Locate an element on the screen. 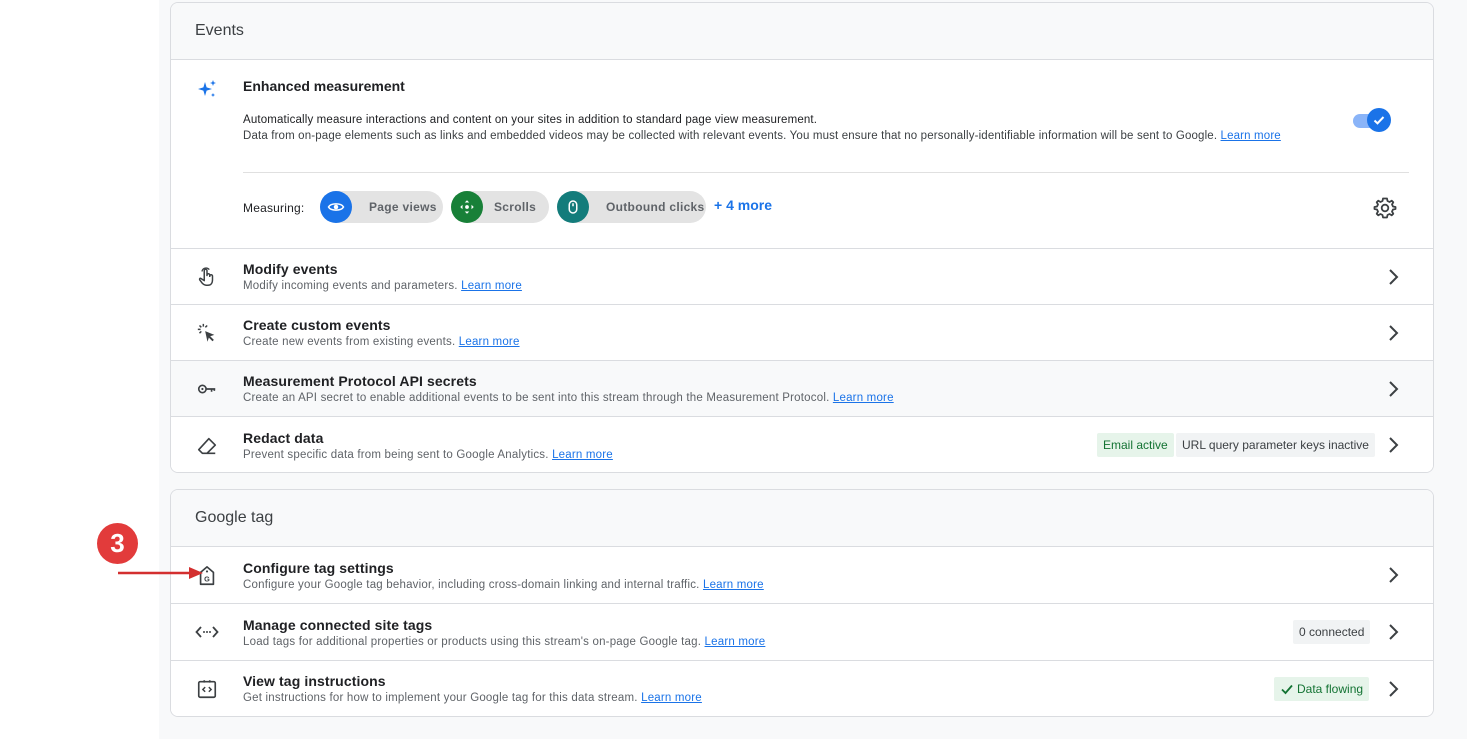 The image size is (1467, 739). view-tag-instructions-learn-more-link: Learn more is located at coordinates (671, 698).